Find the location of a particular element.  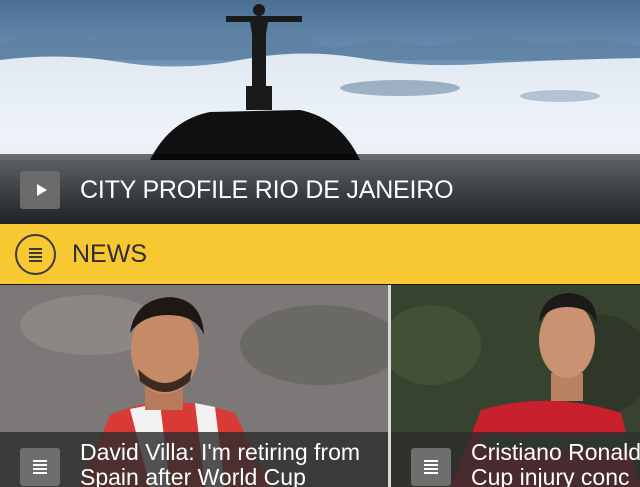

news-section-title: NEWS is located at coordinates (109, 254).